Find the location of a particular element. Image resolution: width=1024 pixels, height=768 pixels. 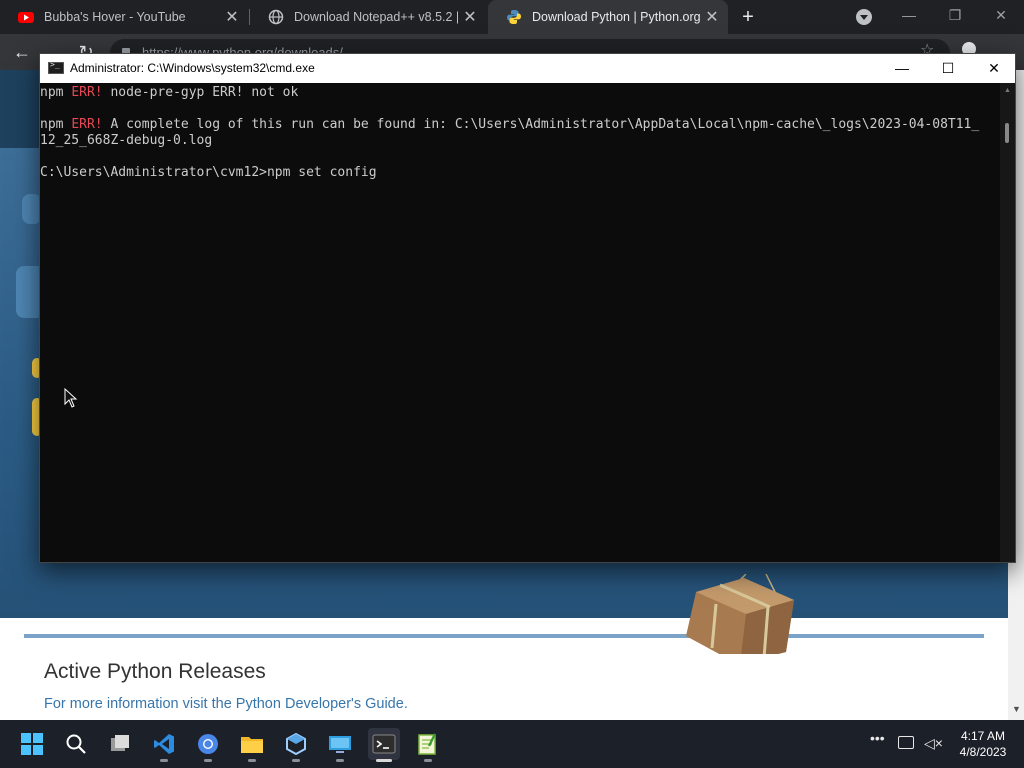

tab-youtube: Bubba's Hover - YouTube ✕ is located at coordinates (124, 17).